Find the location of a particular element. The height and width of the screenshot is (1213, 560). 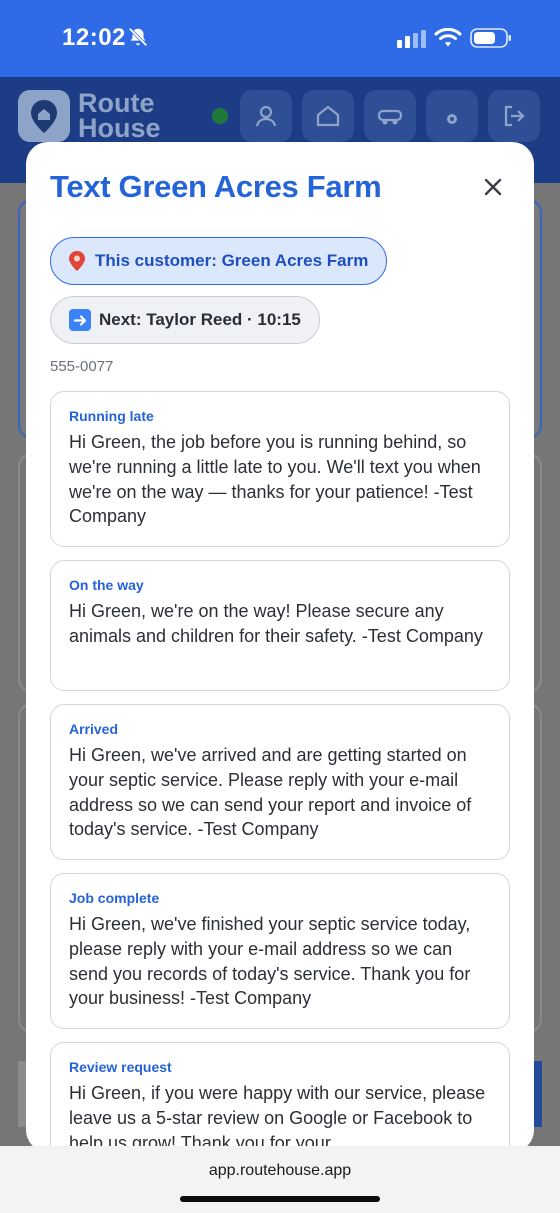

settings-button is located at coordinates (452, 116).